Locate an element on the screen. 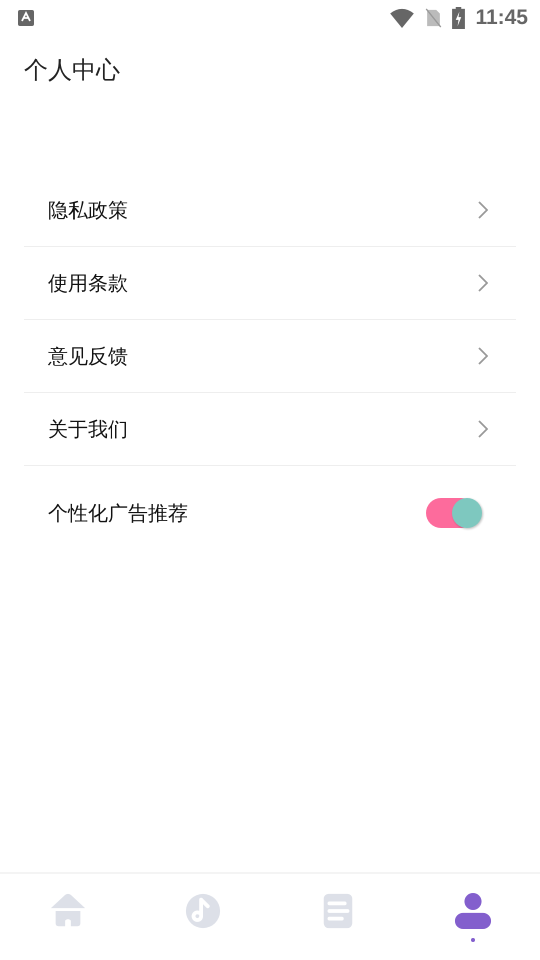 The width and height of the screenshot is (540, 960). page-title: 个人中心 is located at coordinates (72, 70).